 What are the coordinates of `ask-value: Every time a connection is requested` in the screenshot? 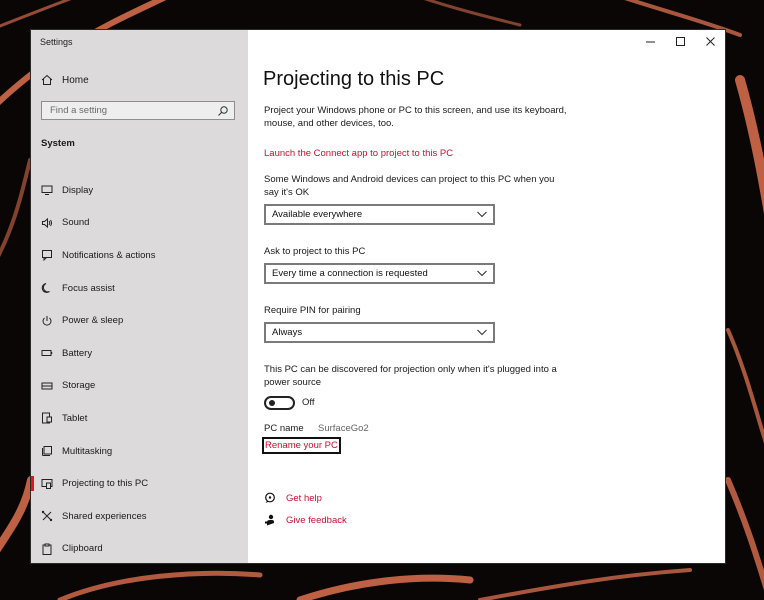 It's located at (350, 273).